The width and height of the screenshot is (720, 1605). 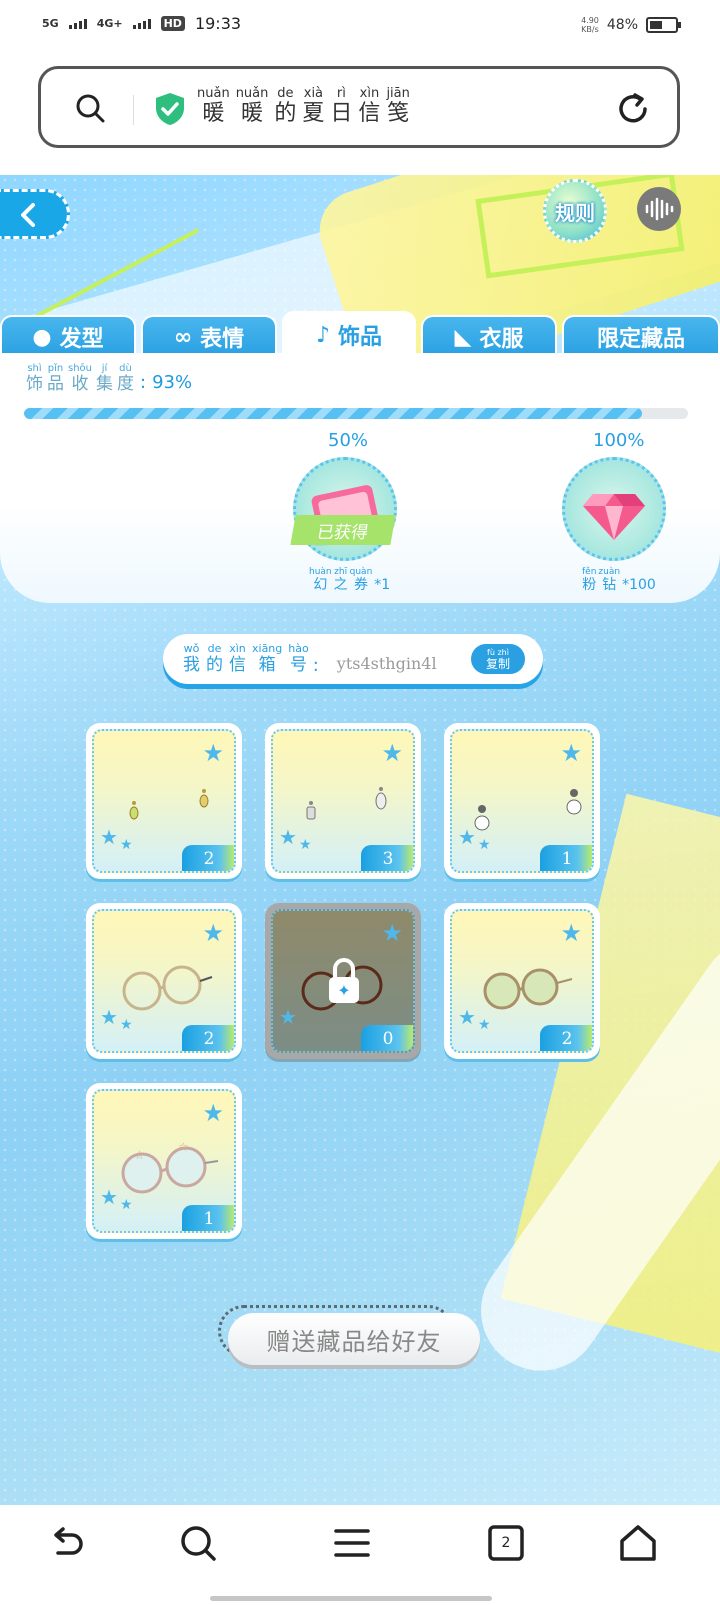 I want to click on sound-wave-icon, so click(x=659, y=209).